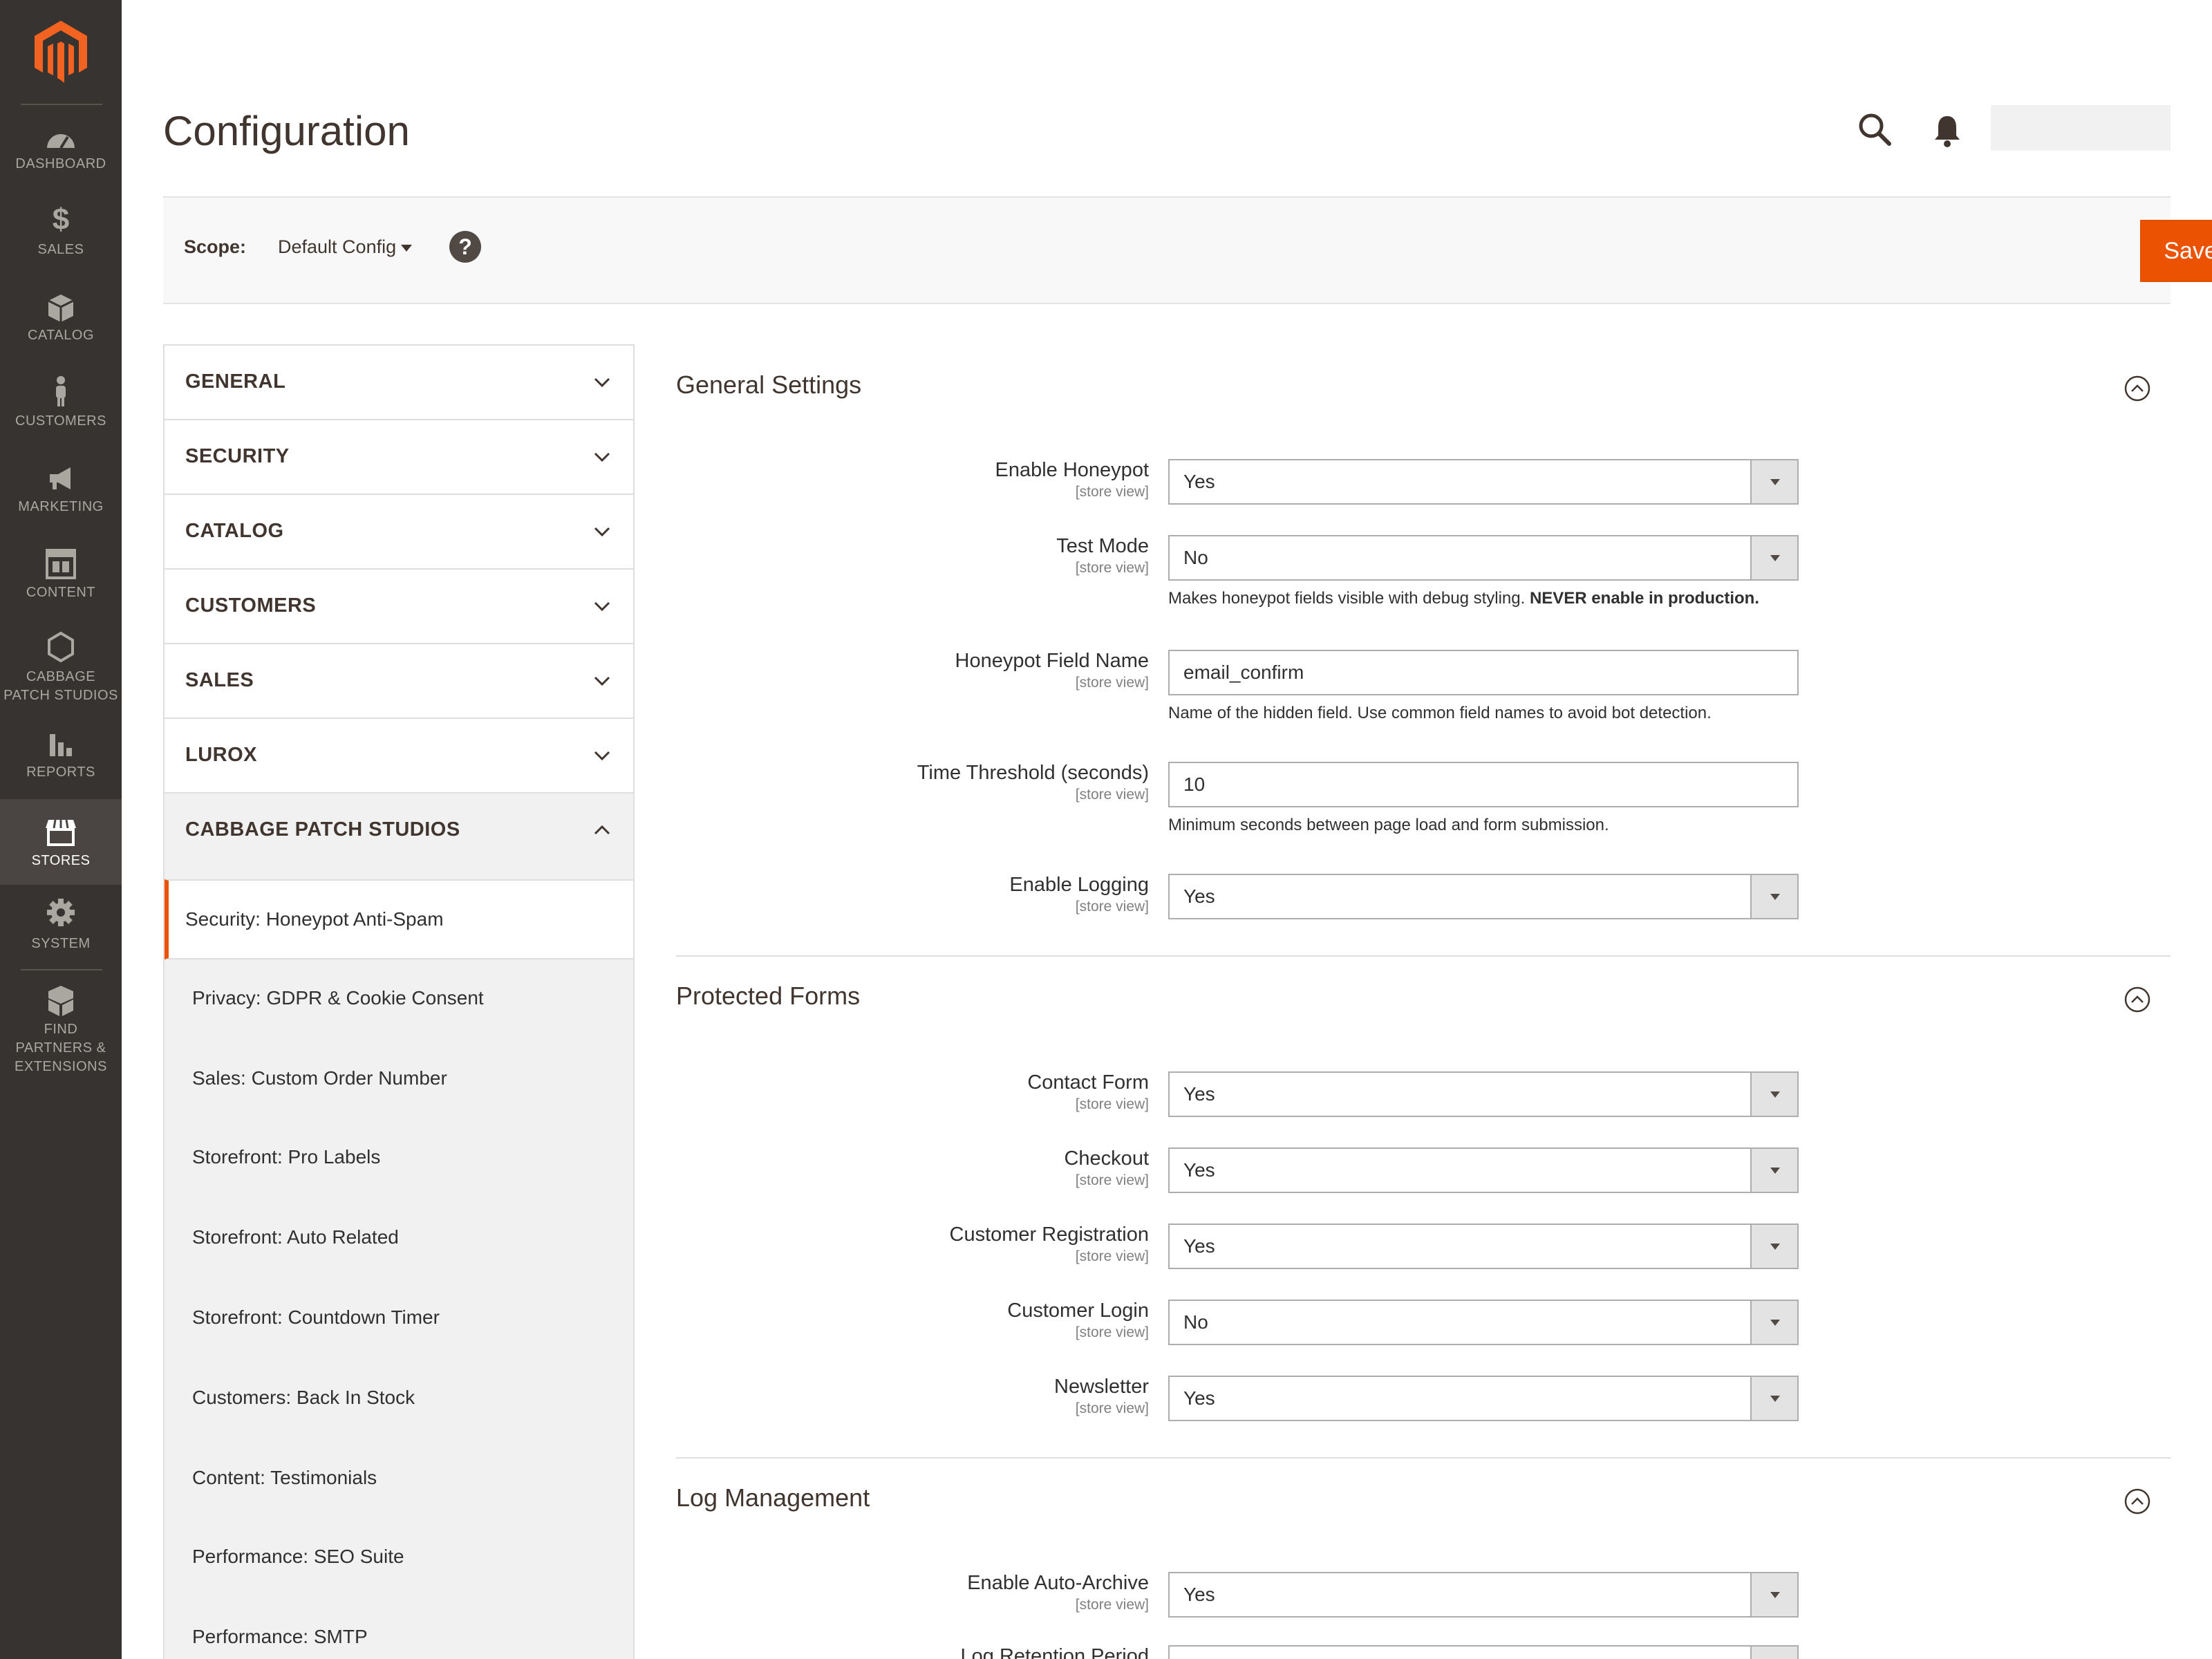  I want to click on field-label: Time Threshold (seconds), so click(1033, 773).